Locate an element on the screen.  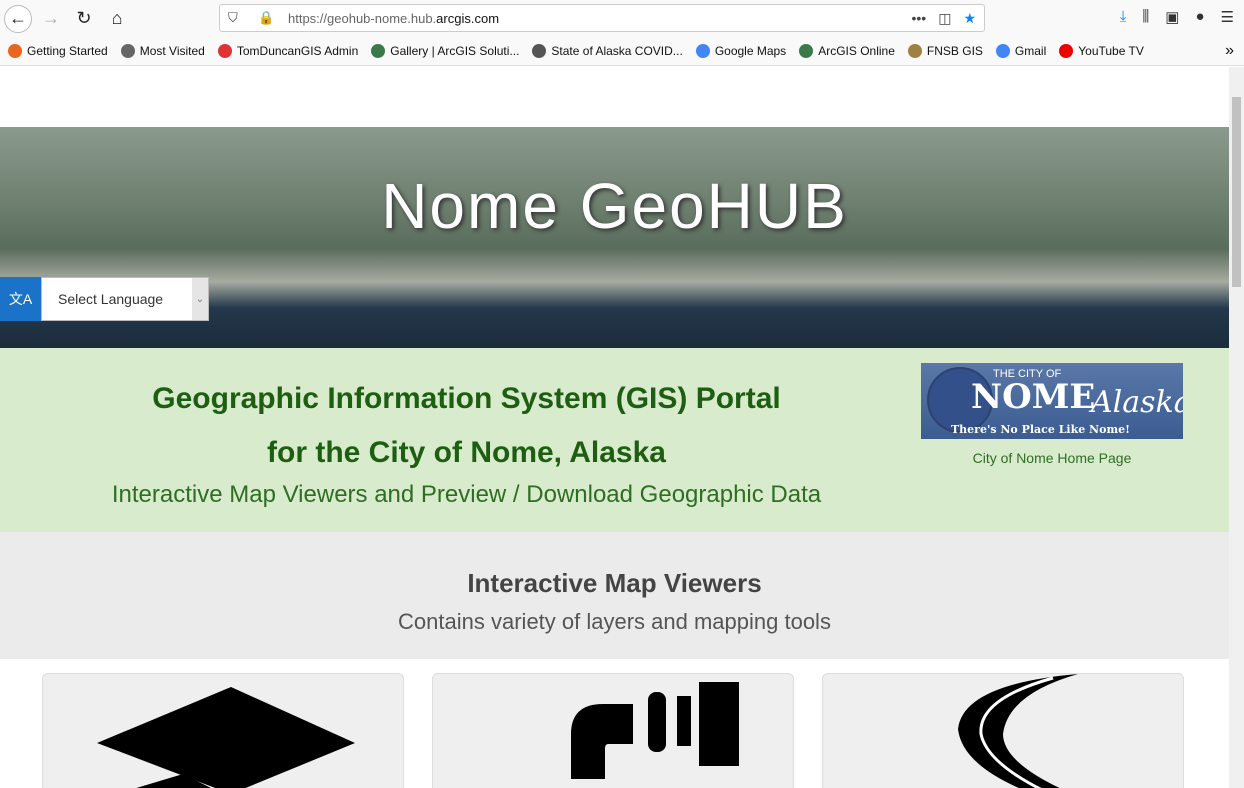
language-select: Select Language ⌄ is located at coordinates (125, 299).